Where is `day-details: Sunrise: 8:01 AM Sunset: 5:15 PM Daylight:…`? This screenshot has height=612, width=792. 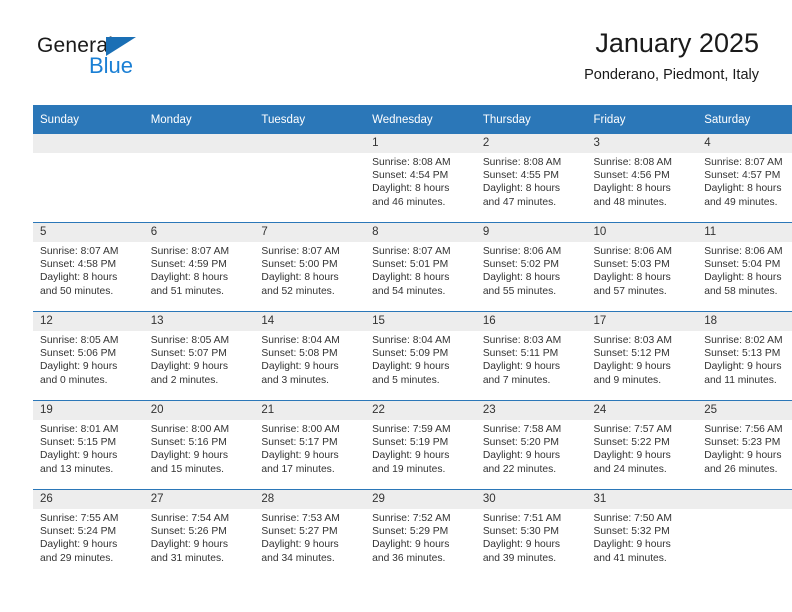
day-details: Sunrise: 8:01 AM Sunset: 5:15 PM Daylight:… is located at coordinates (88, 448).